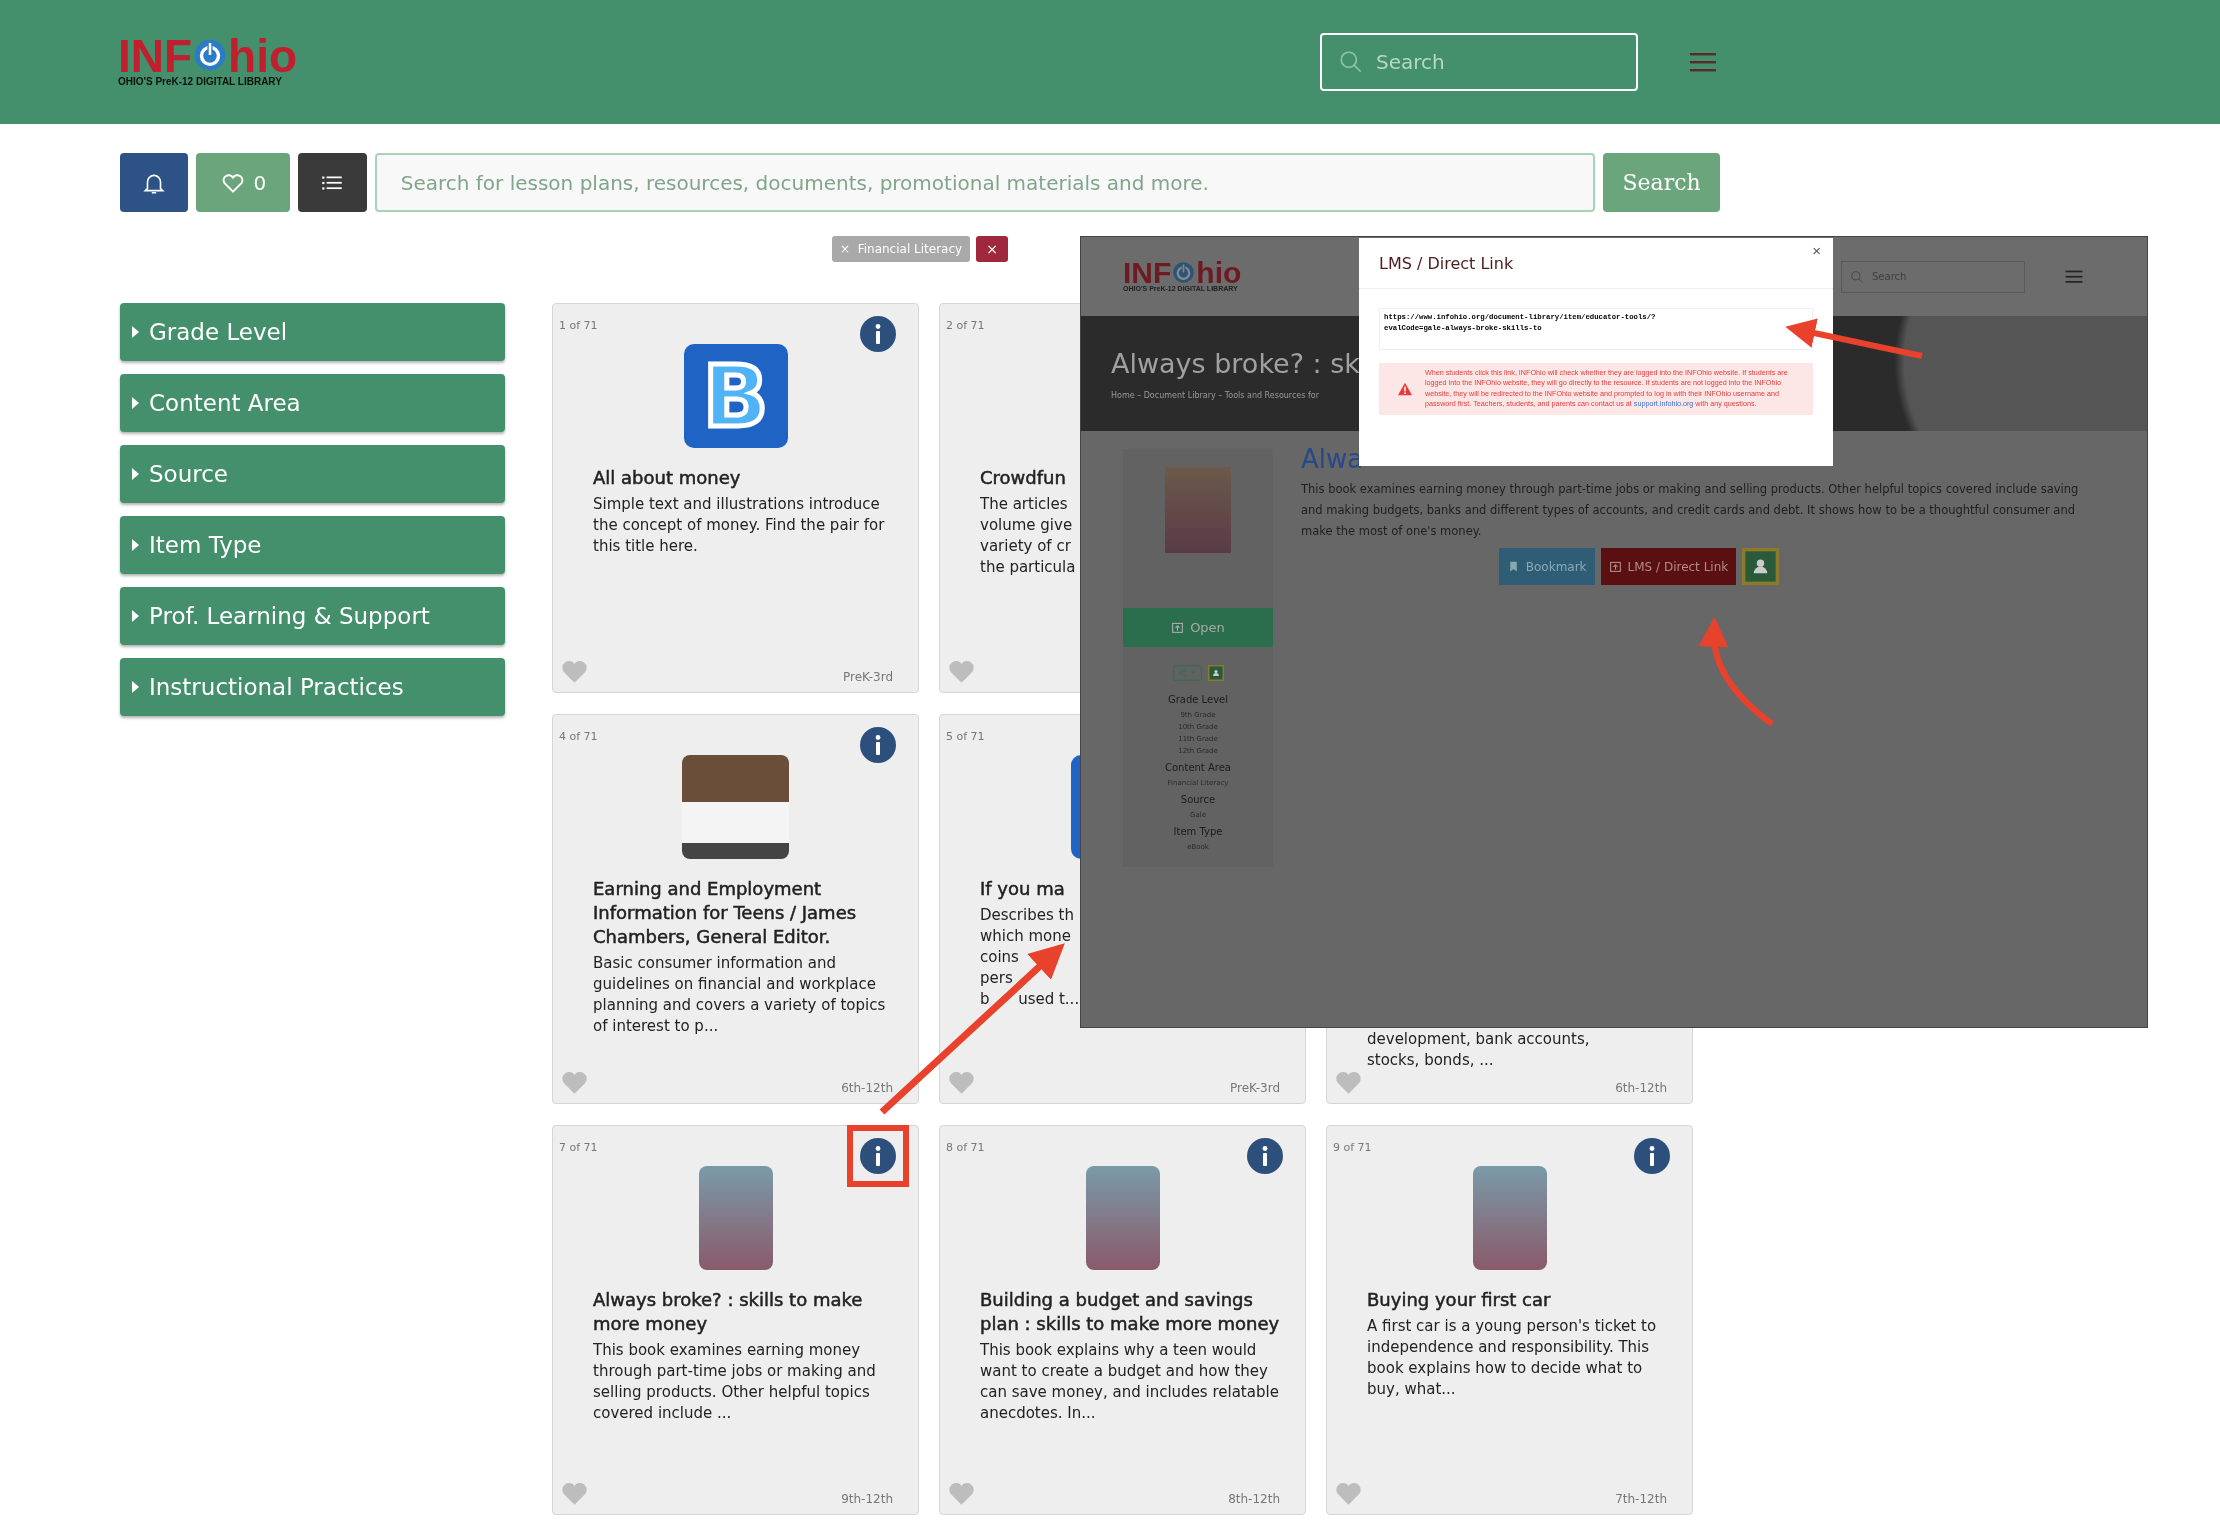 The height and width of the screenshot is (1530, 2220). I want to click on result-counter: 7 of 71, so click(578, 1147).